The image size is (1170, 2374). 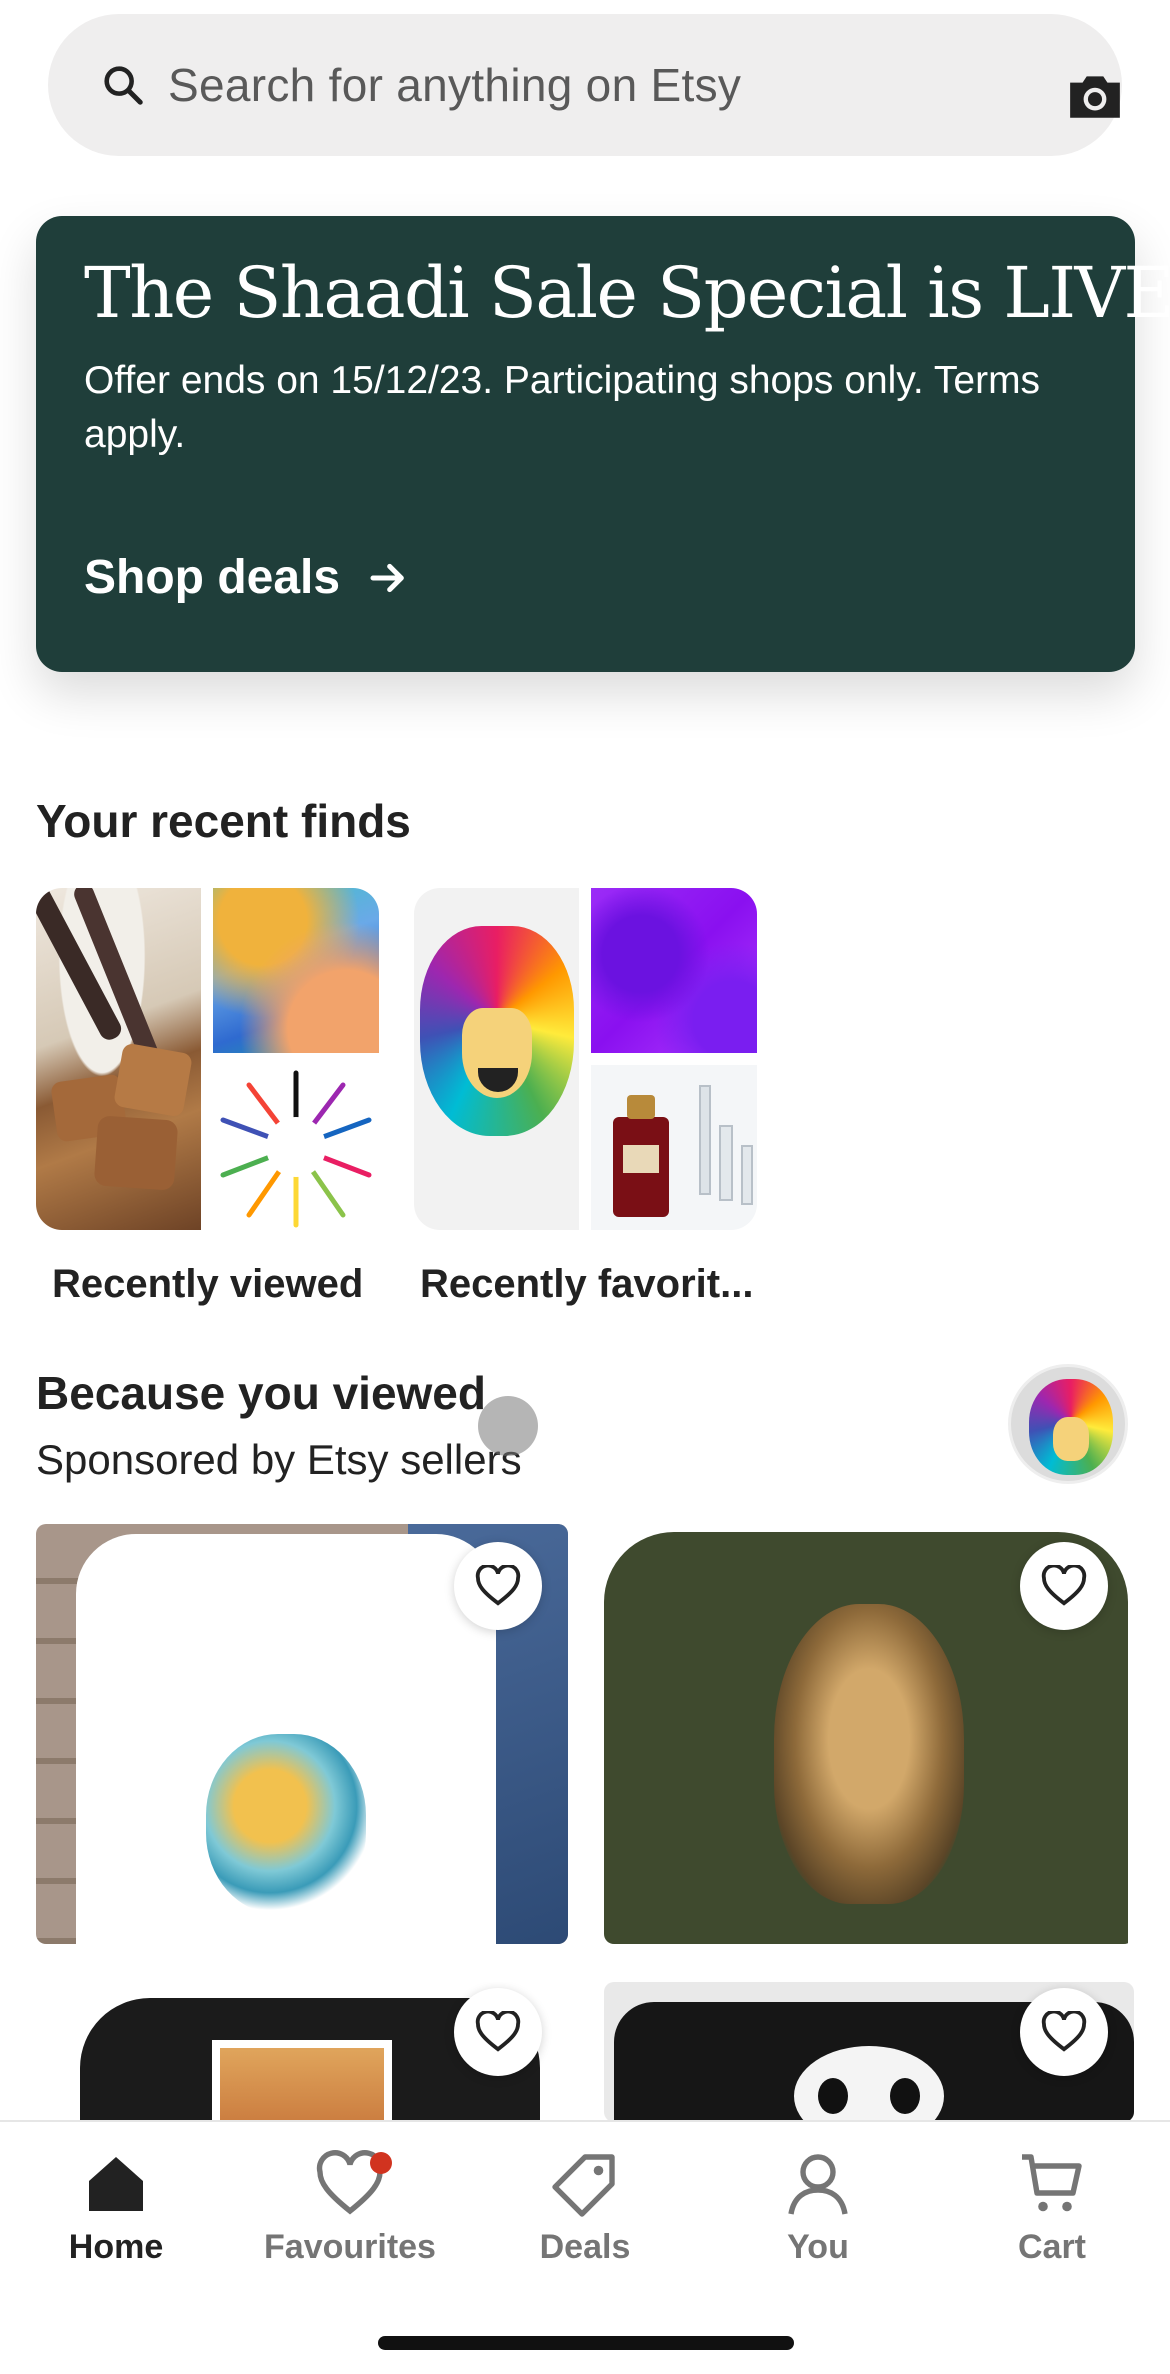 I want to click on search-input: Search for anything on Etsy, so click(x=454, y=85).